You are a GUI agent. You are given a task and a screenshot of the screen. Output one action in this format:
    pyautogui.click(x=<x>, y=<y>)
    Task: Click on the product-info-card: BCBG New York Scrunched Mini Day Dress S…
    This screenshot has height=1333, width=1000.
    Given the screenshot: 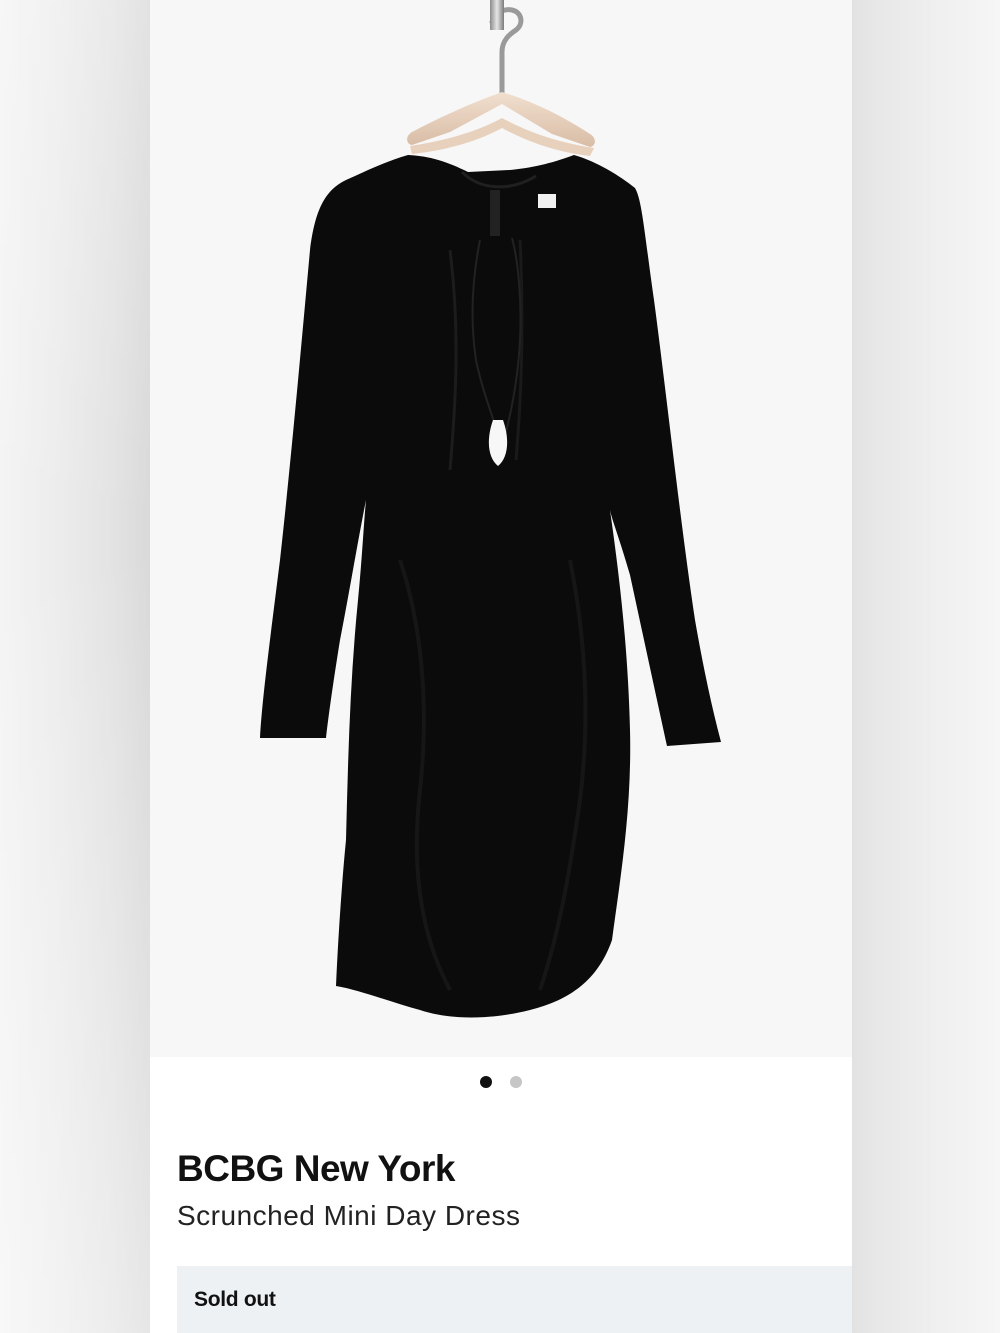 What is the action you would take?
    pyautogui.click(x=501, y=1195)
    